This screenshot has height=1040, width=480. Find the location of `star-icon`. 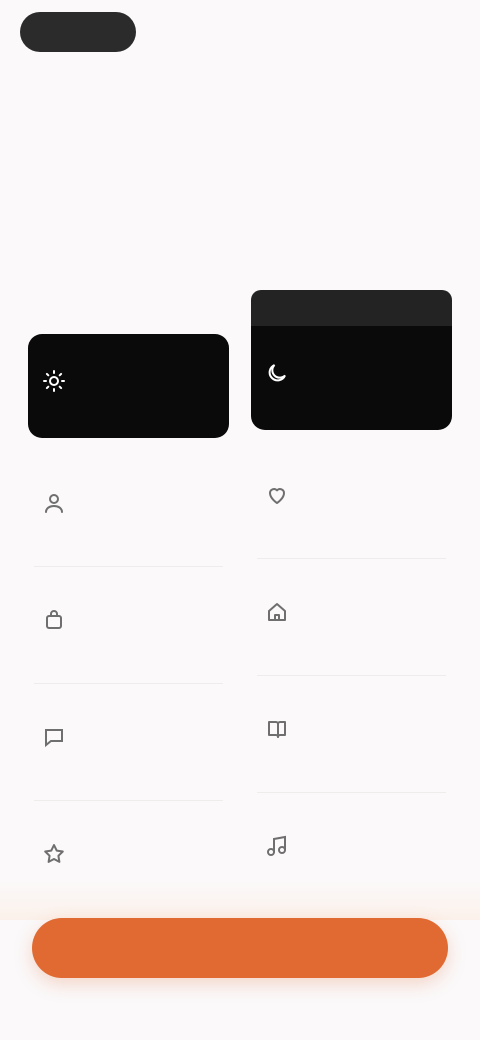

star-icon is located at coordinates (54, 854).